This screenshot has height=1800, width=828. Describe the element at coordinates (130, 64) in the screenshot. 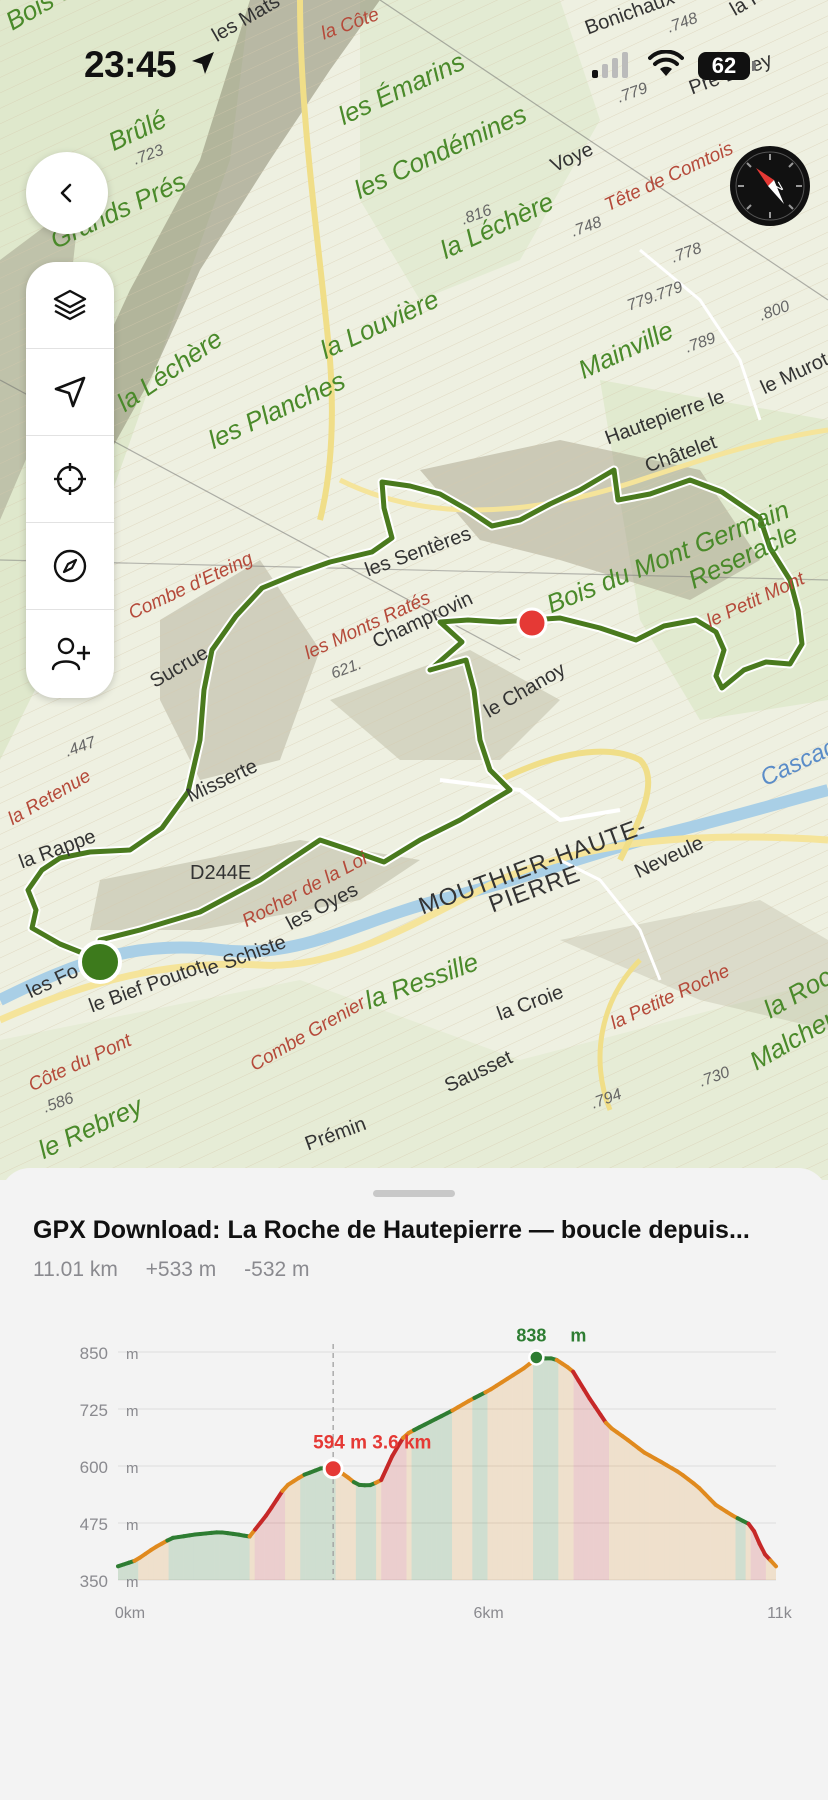

I see `status-time: 23:45` at that location.